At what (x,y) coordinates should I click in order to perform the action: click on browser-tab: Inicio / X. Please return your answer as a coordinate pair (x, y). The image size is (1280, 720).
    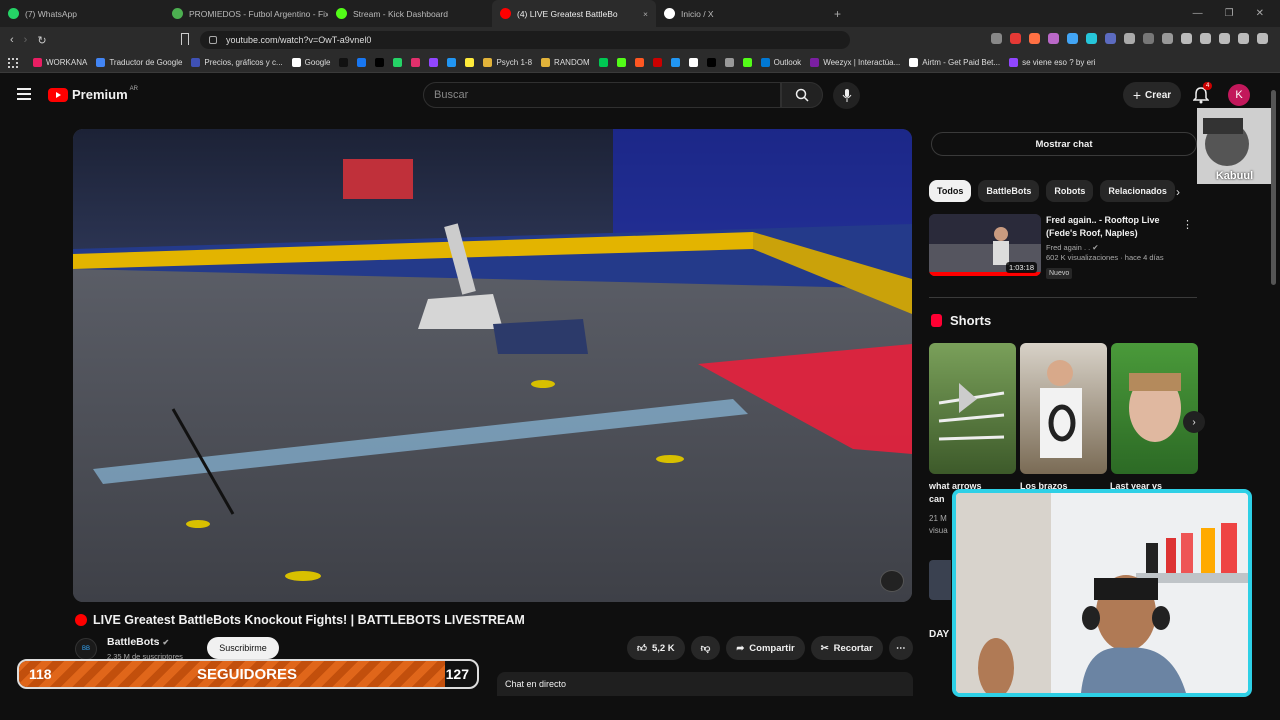
    Looking at the image, I should click on (738, 13).